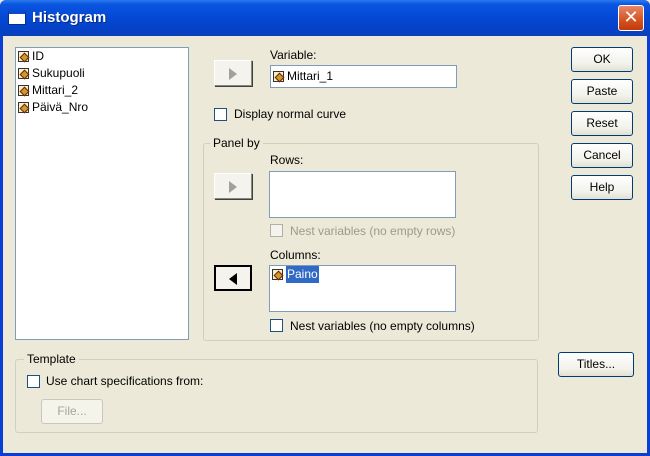 The width and height of the screenshot is (650, 456). What do you see at coordinates (602, 187) in the screenshot?
I see `help-button: Help` at bounding box center [602, 187].